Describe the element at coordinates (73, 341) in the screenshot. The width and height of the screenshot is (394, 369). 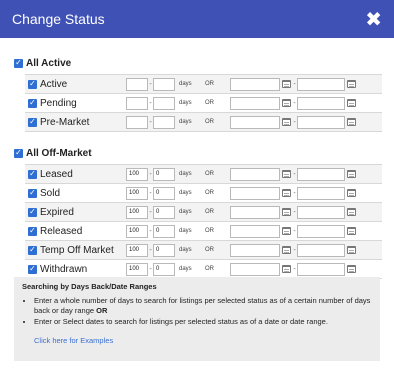
I see `examples-link: Click here for Examples` at that location.